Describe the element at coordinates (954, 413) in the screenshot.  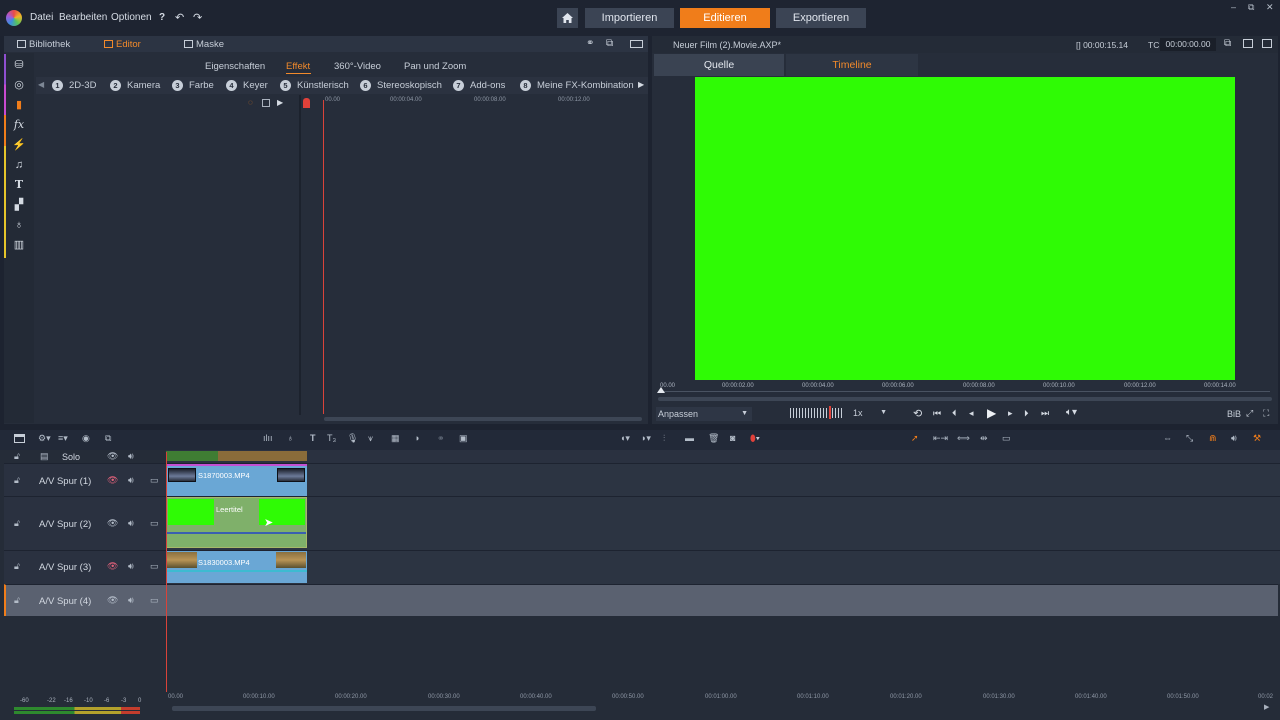
I see `prev-frame-icon: ⏴` at that location.